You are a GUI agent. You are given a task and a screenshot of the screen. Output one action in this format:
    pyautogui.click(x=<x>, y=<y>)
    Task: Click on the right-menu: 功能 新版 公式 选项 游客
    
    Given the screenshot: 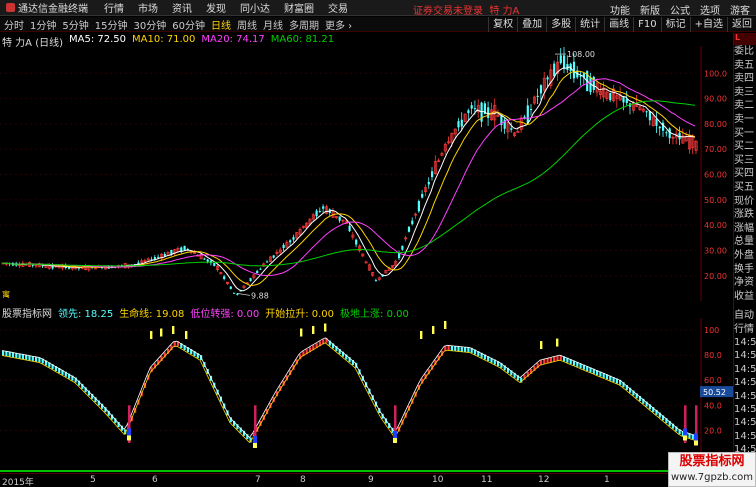 What is the action you would take?
    pyautogui.click(x=680, y=9)
    